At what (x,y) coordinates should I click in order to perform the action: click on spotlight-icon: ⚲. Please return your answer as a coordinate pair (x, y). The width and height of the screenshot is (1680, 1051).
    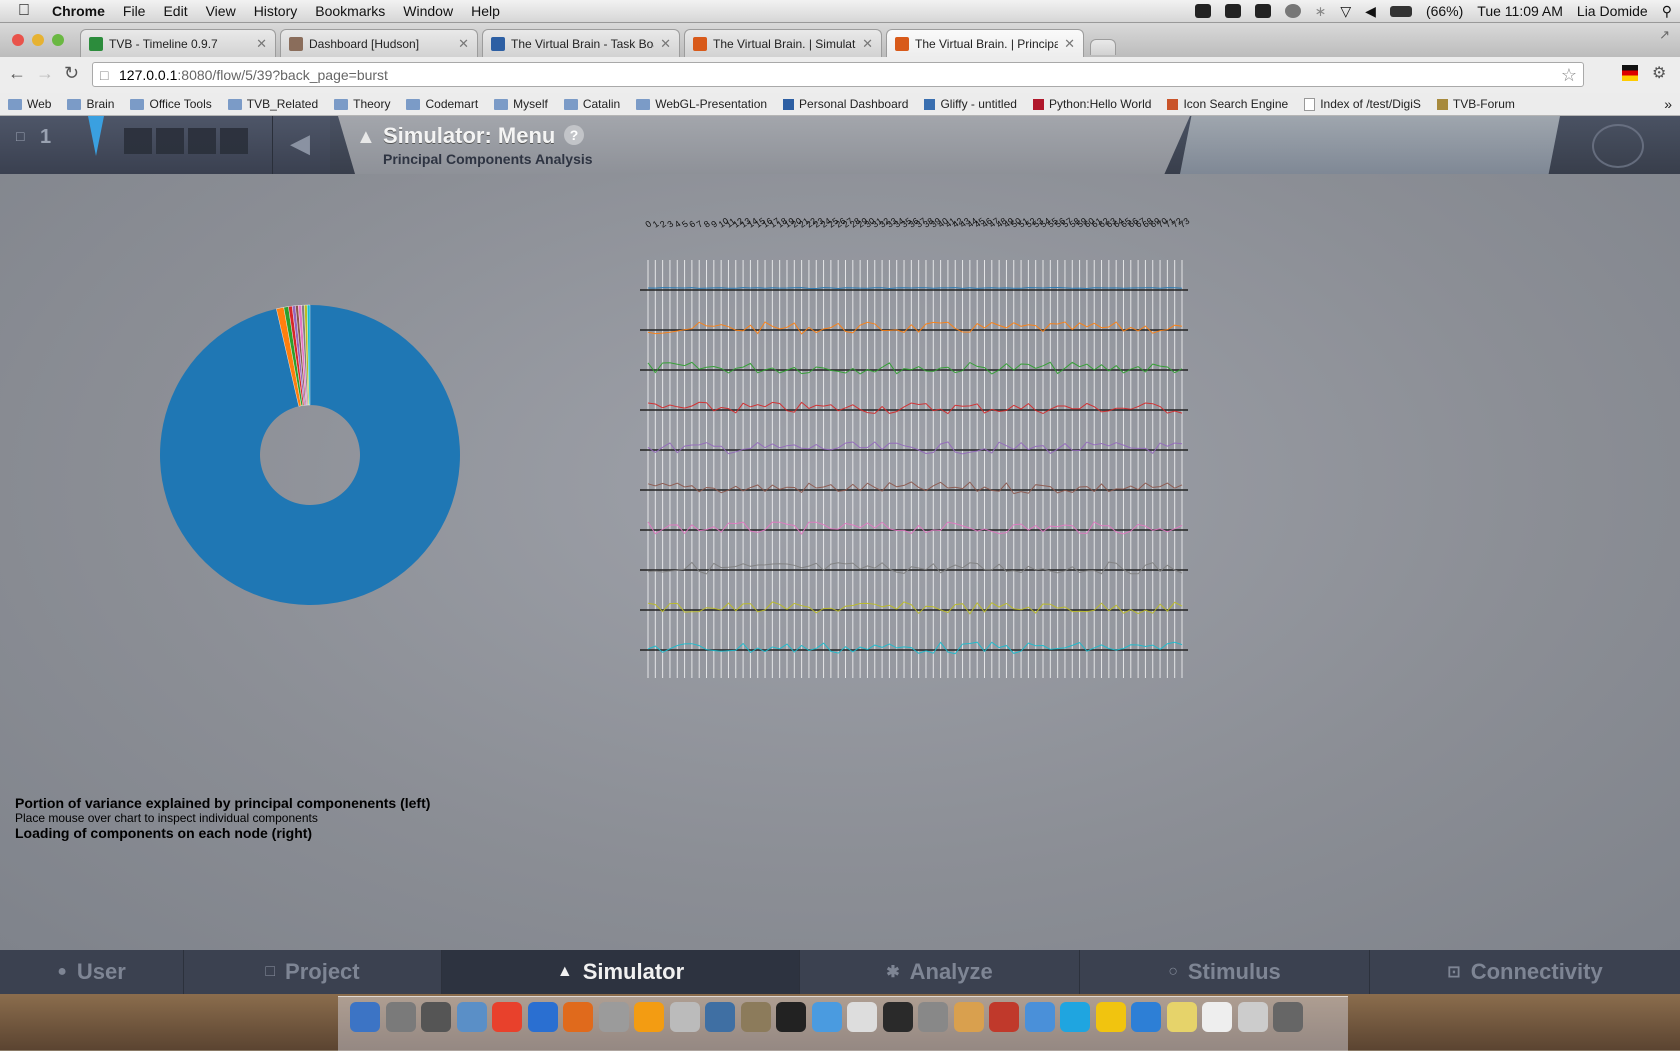
    Looking at the image, I should click on (1667, 11).